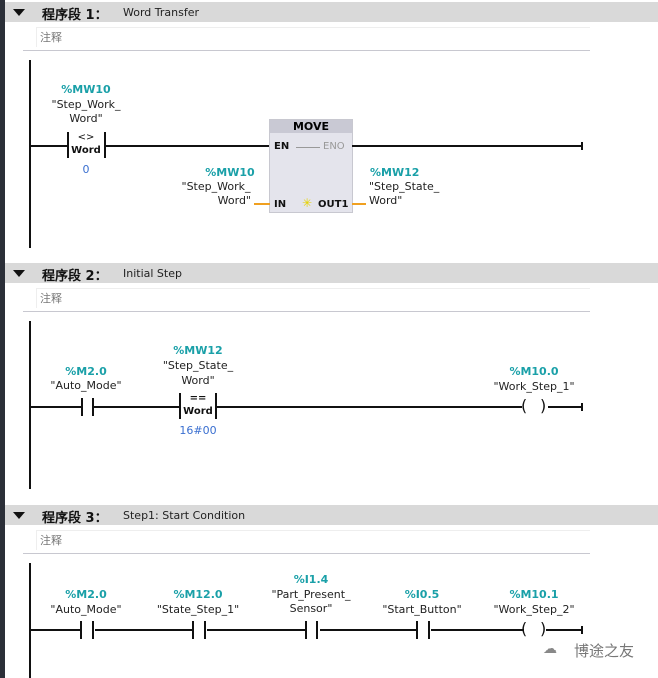 The width and height of the screenshot is (658, 678). What do you see at coordinates (198, 365) in the screenshot?
I see `operand-symbol: "Step_State_` at bounding box center [198, 365].